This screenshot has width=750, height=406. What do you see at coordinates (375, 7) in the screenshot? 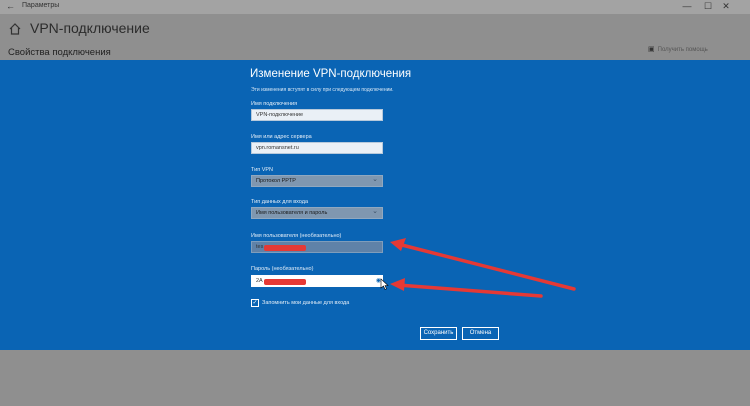
I see `title-bar: ← Параметры — ☐ ✕` at bounding box center [375, 7].